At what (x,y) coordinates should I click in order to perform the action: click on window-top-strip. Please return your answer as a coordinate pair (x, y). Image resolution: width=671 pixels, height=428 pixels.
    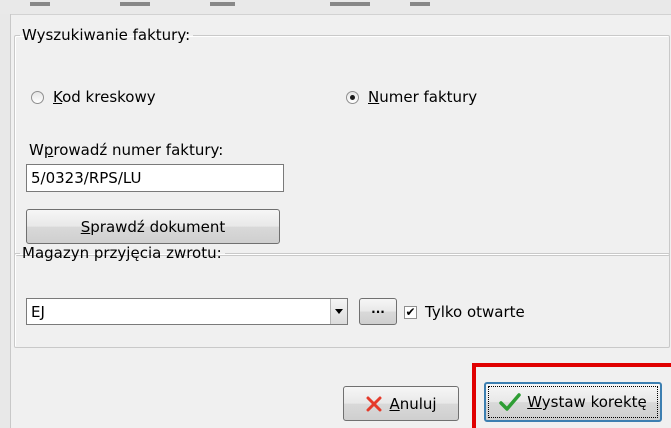
    Looking at the image, I should click on (335, 7).